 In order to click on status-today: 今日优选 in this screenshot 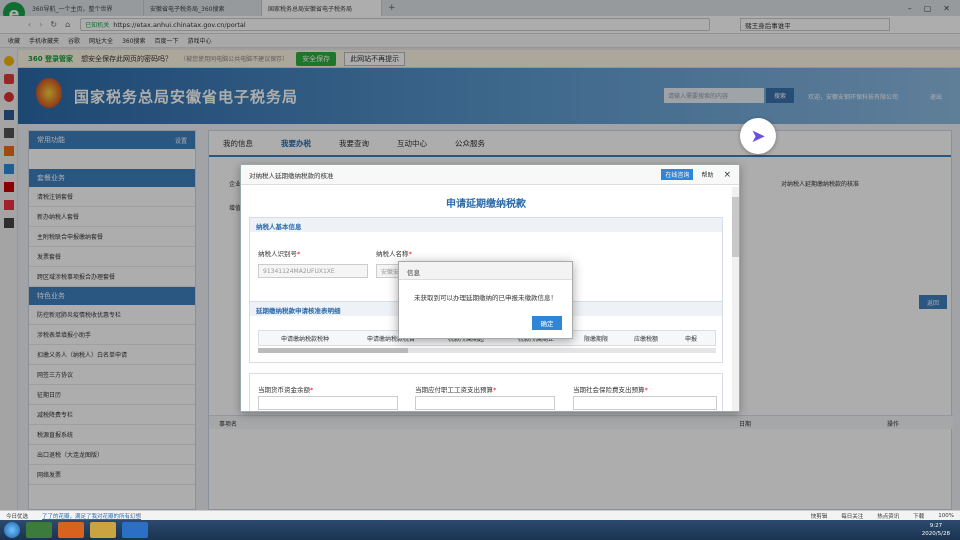, I will do `click(17, 516)`.